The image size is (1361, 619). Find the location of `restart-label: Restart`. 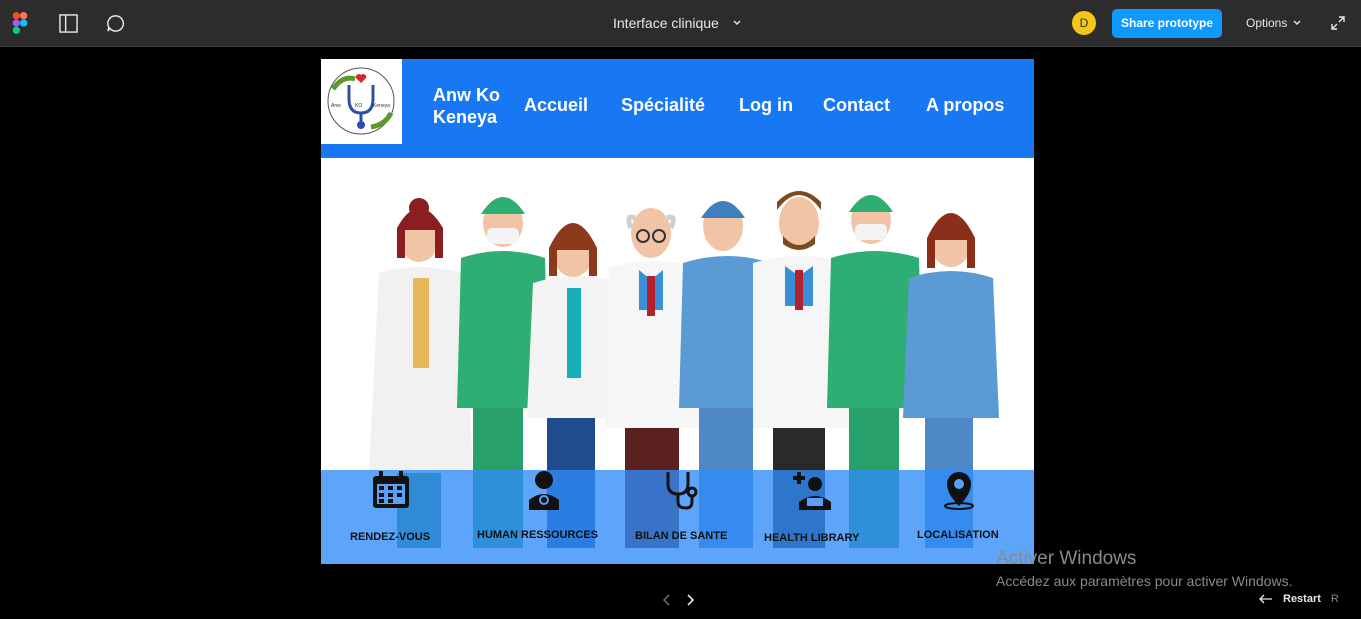

restart-label: Restart is located at coordinates (1302, 599).